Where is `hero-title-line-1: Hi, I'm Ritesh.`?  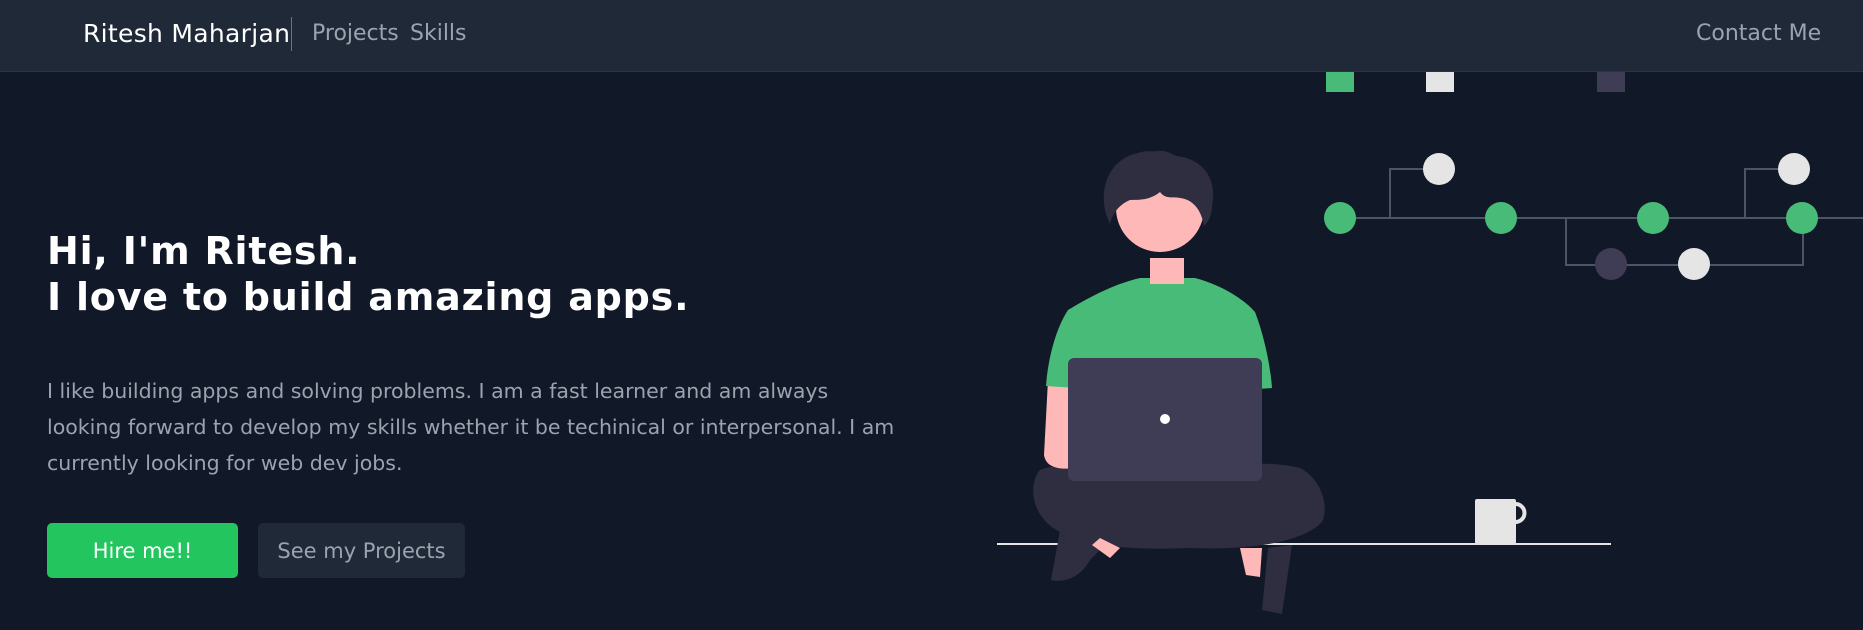 hero-title-line-1: Hi, I'm Ritesh. is located at coordinates (204, 251).